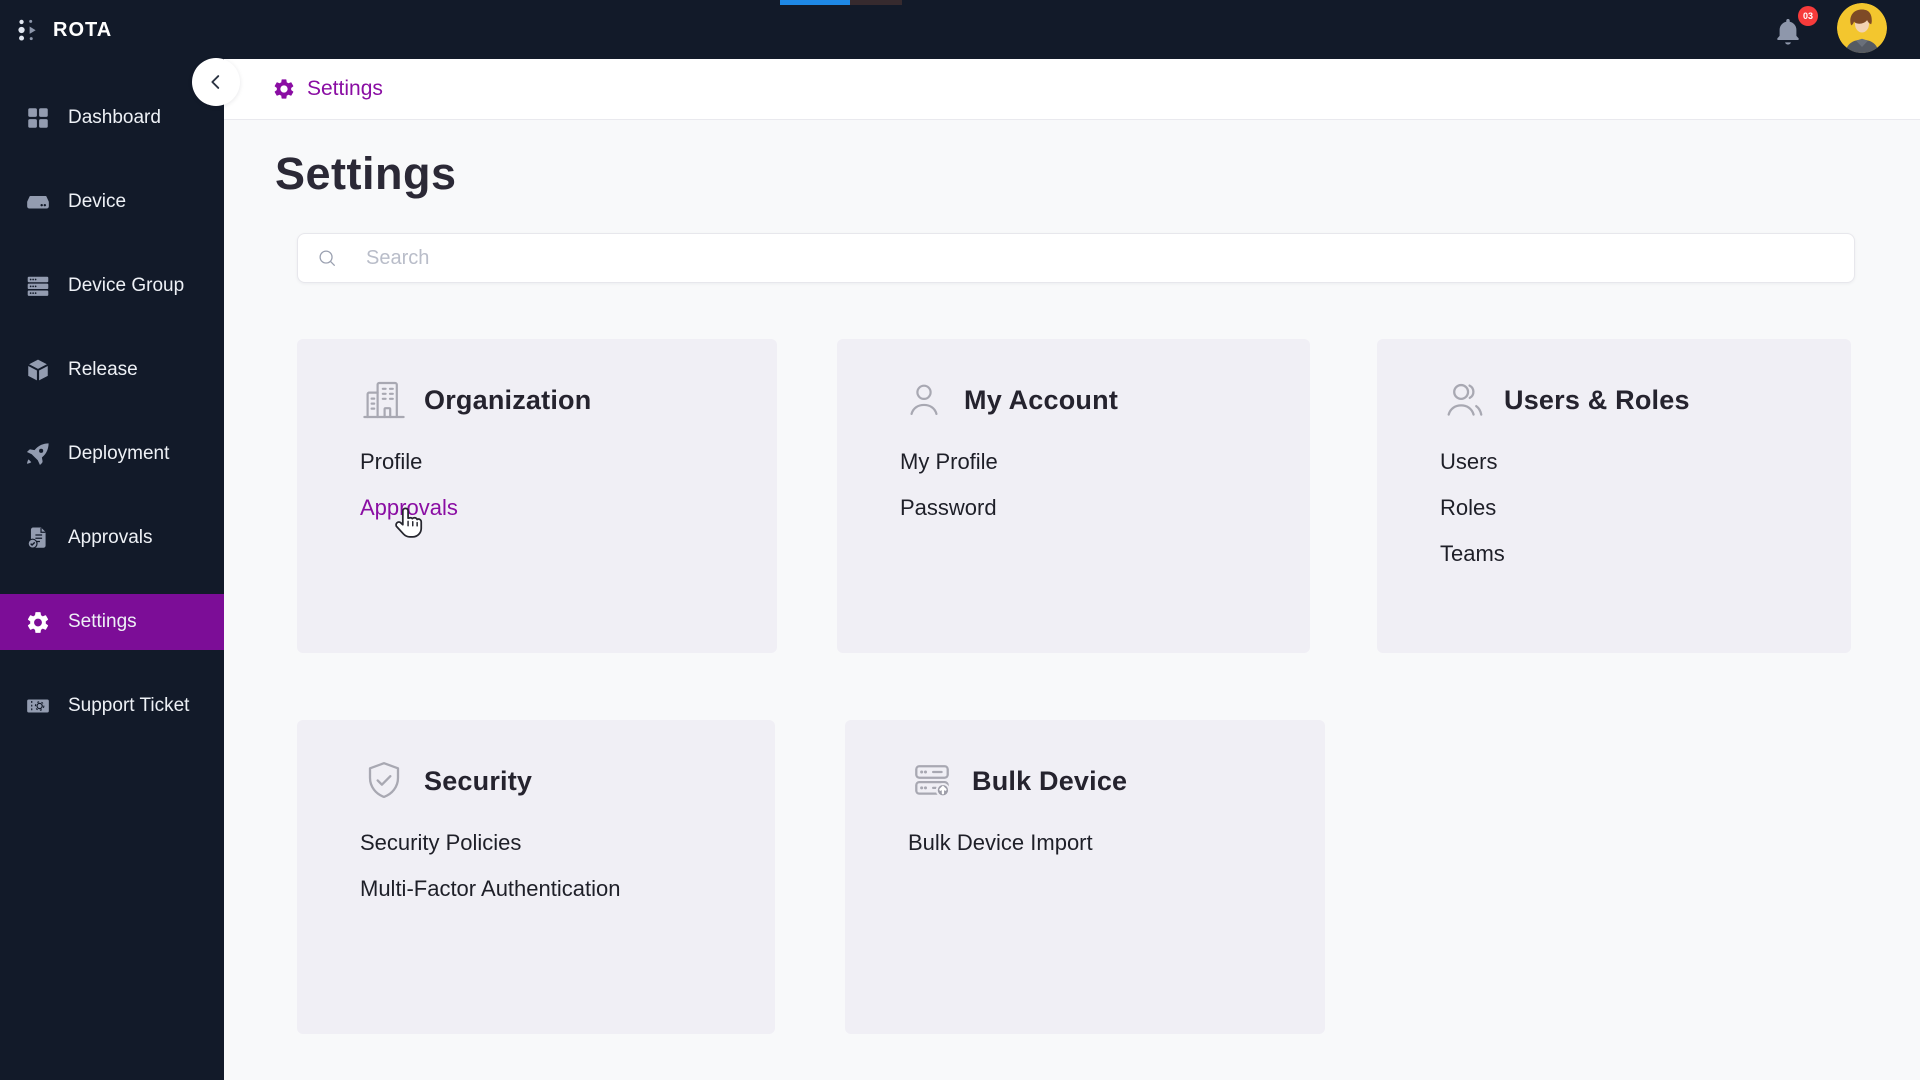  What do you see at coordinates (1597, 399) in the screenshot?
I see `card-title: Users & Roles` at bounding box center [1597, 399].